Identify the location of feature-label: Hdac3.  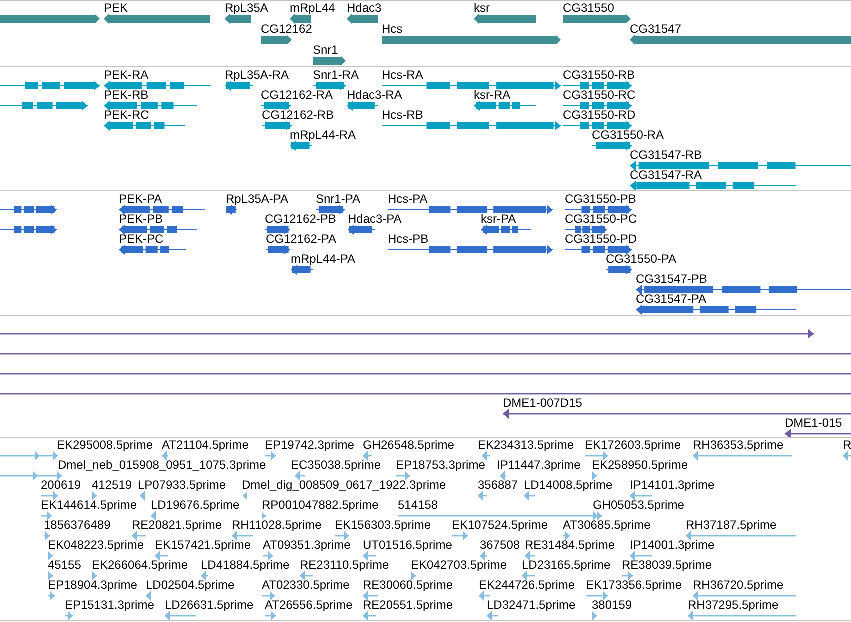
(364, 8).